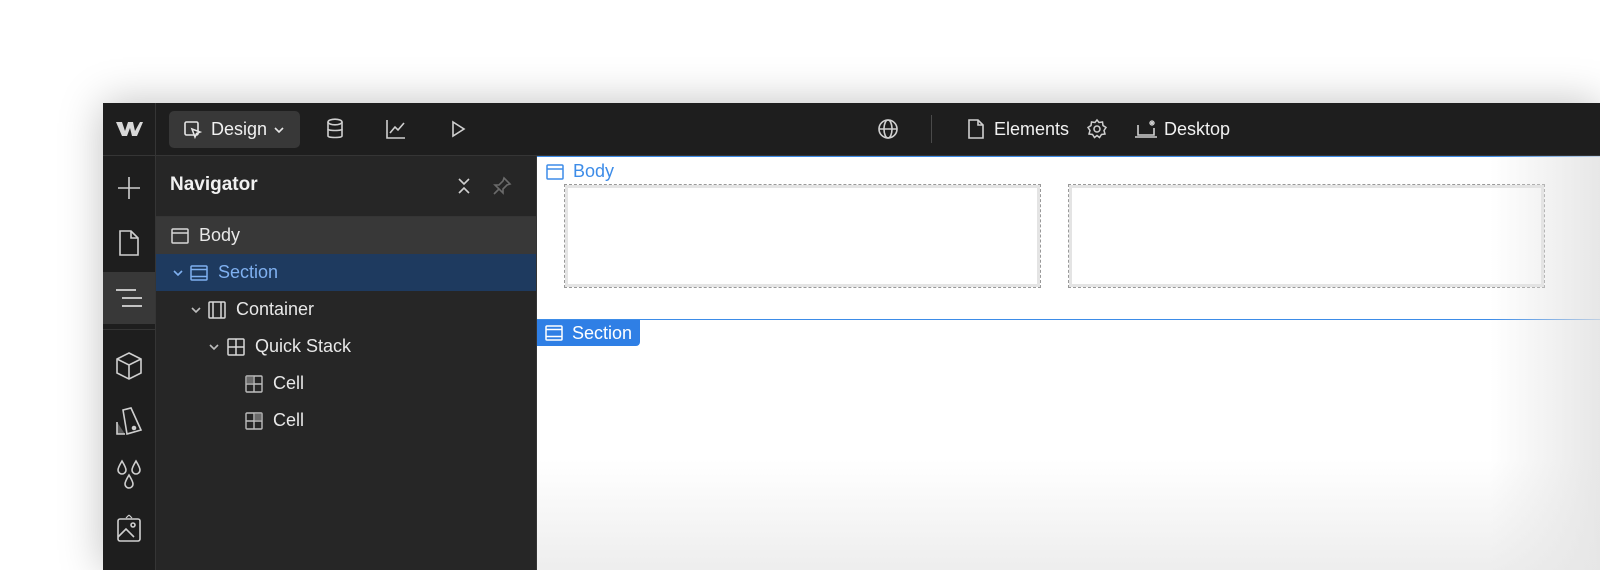  I want to click on toolbar-divider, so click(931, 129).